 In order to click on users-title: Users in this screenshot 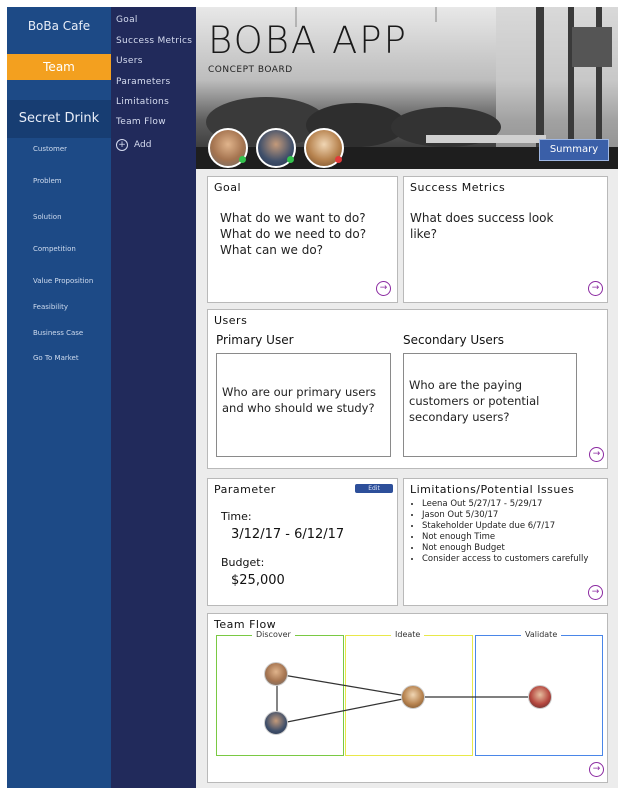, I will do `click(231, 320)`.